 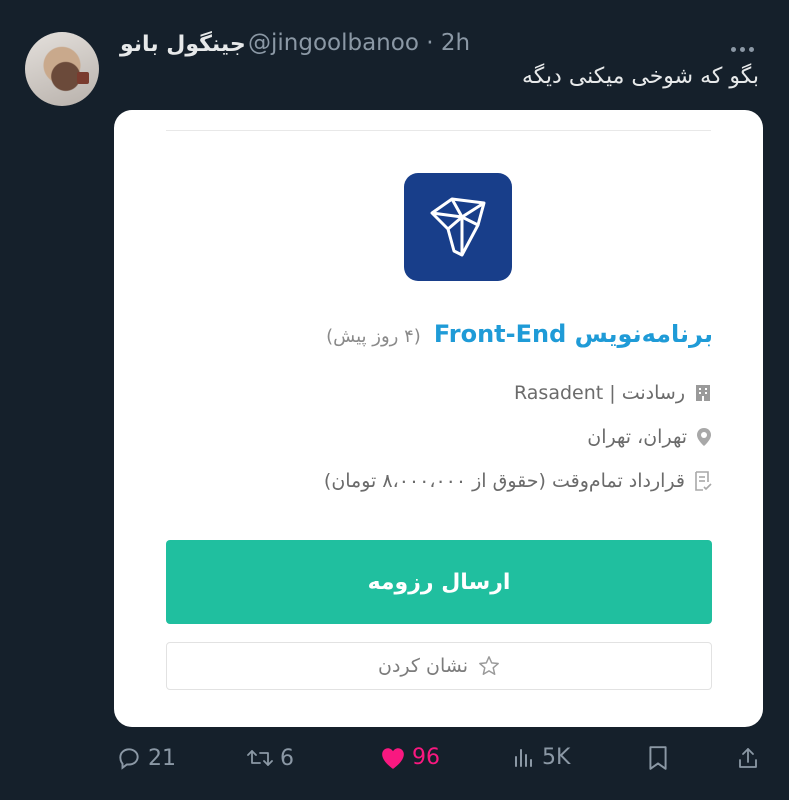 I want to click on reply-count: 21, so click(x=162, y=758).